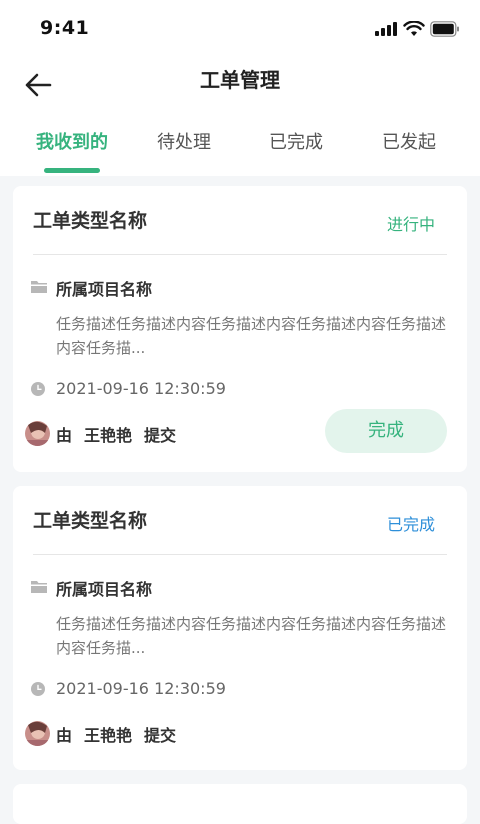 The image size is (480, 824). What do you see at coordinates (386, 431) in the screenshot?
I see `complete-button: 完成` at bounding box center [386, 431].